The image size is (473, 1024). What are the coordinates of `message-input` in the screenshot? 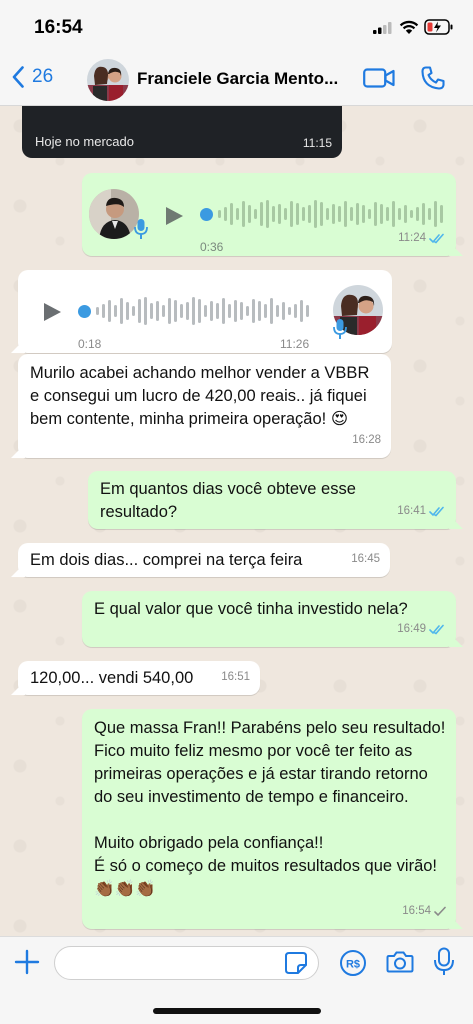 It's located at (186, 963).